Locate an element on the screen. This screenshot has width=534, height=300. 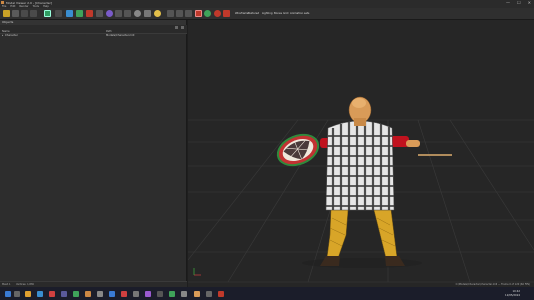
select-icon is located at coordinates (47, 13).